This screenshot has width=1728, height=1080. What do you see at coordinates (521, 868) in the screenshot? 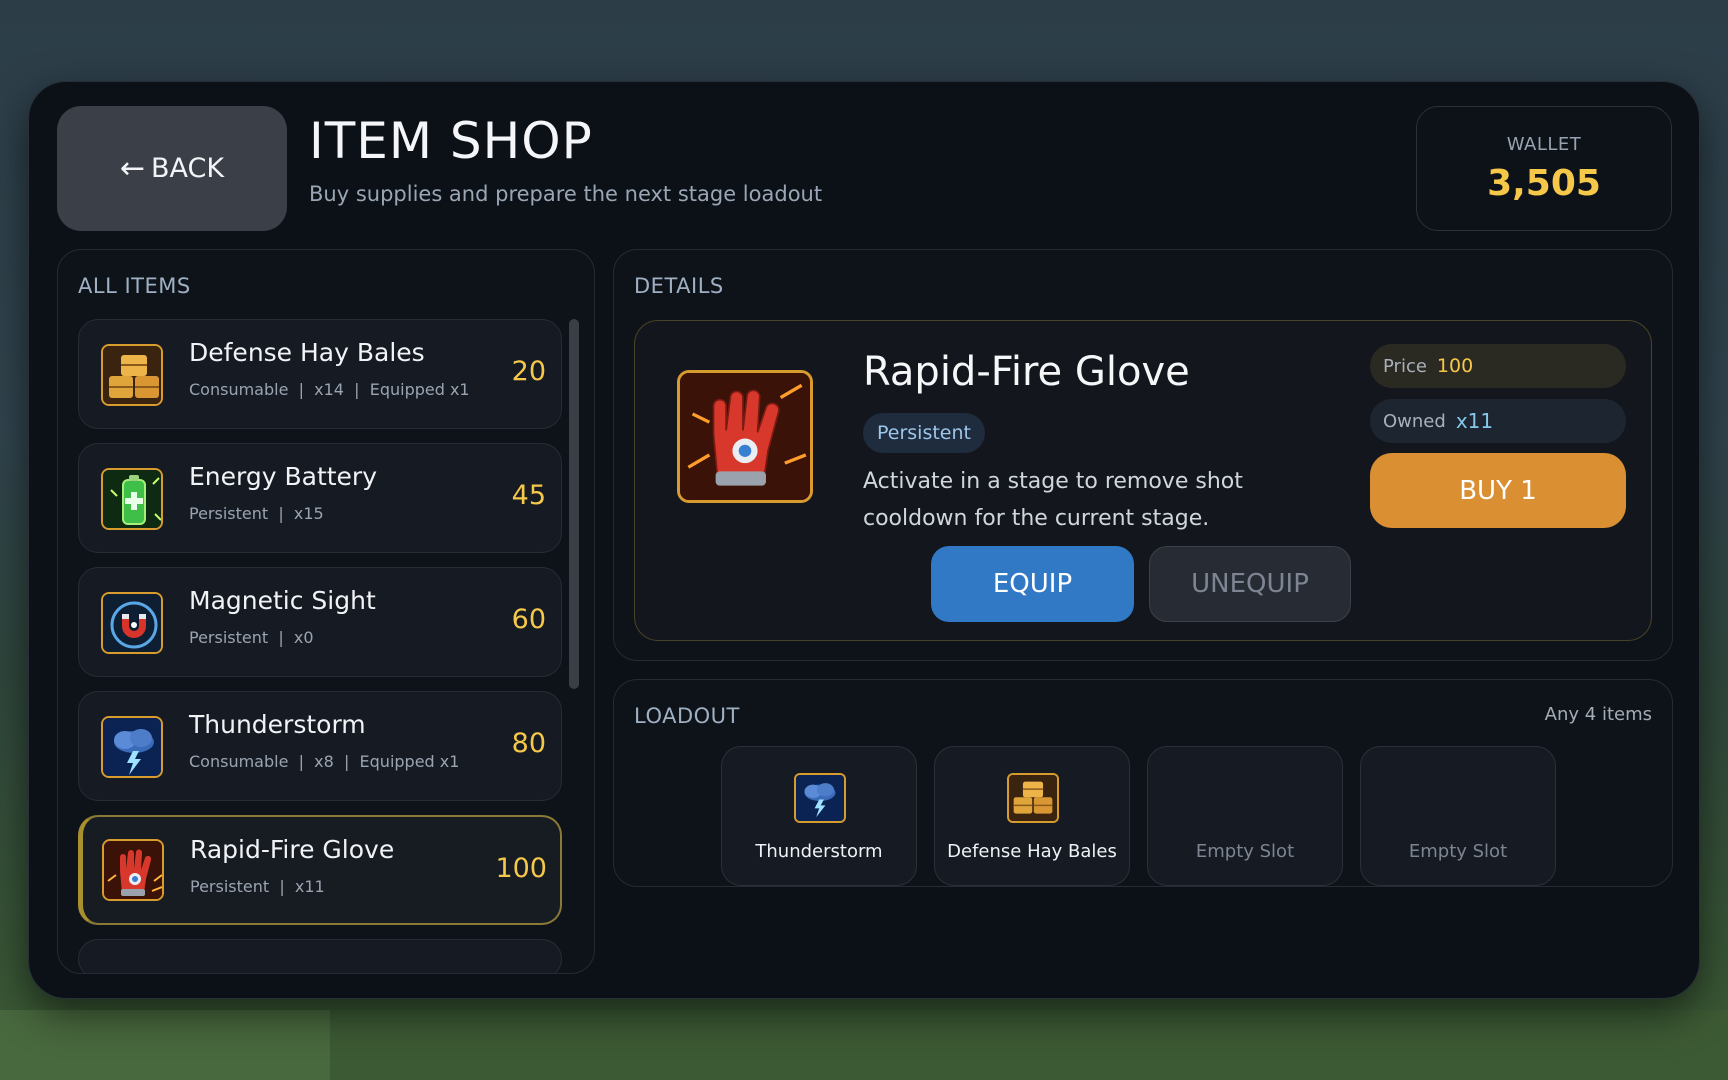
I see `item-price: 100` at bounding box center [521, 868].